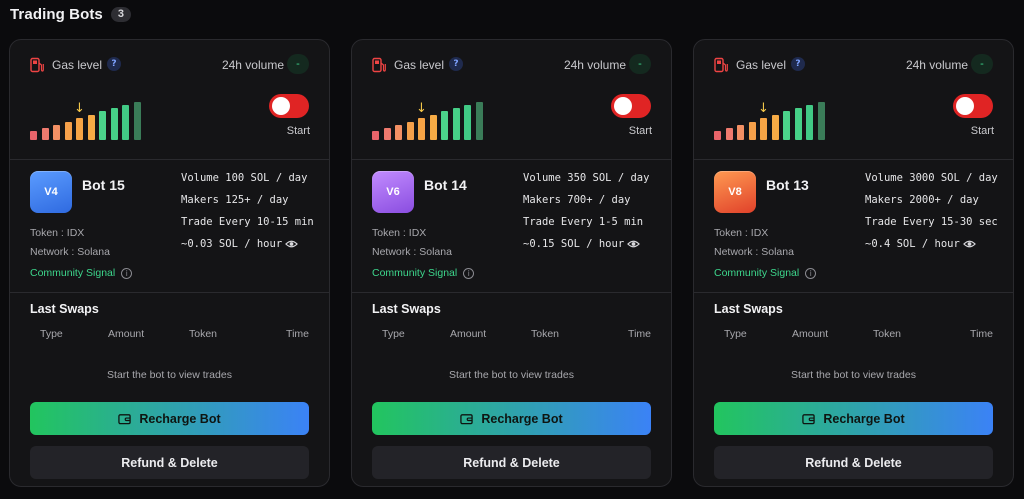  What do you see at coordinates (298, 64) in the screenshot?
I see `volume-24h-value: -` at bounding box center [298, 64].